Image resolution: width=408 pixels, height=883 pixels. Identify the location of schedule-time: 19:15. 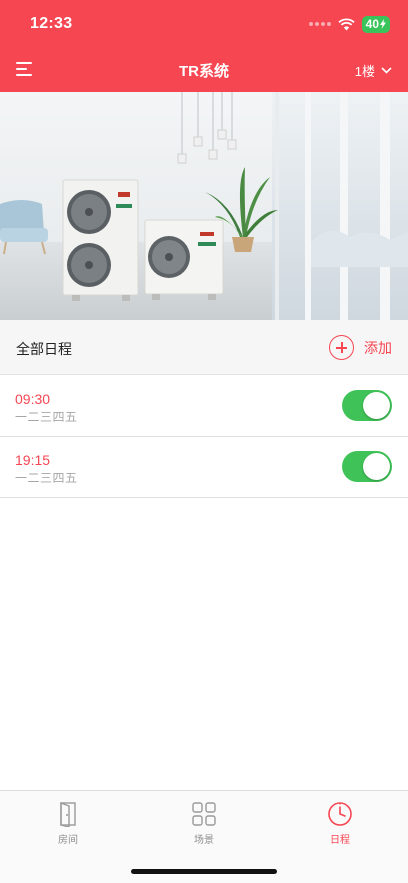
(33, 460).